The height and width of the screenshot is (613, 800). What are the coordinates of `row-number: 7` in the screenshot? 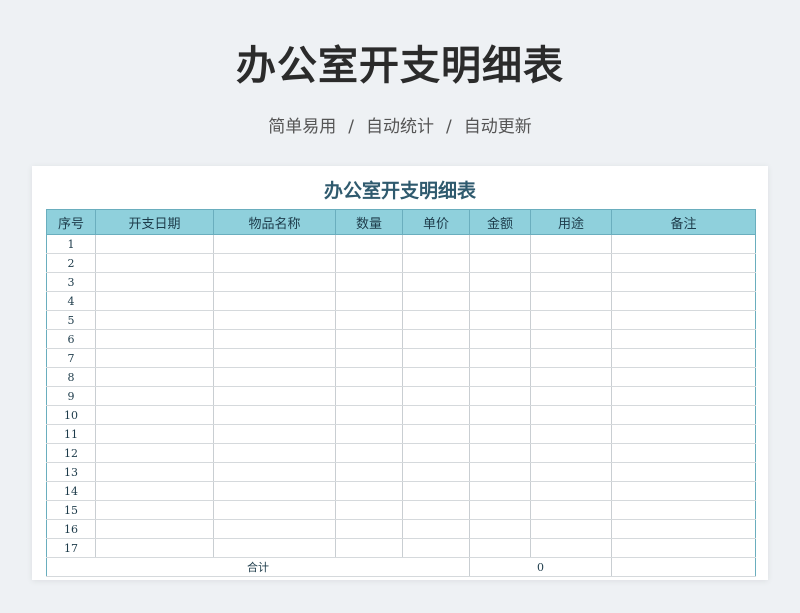 It's located at (71, 358).